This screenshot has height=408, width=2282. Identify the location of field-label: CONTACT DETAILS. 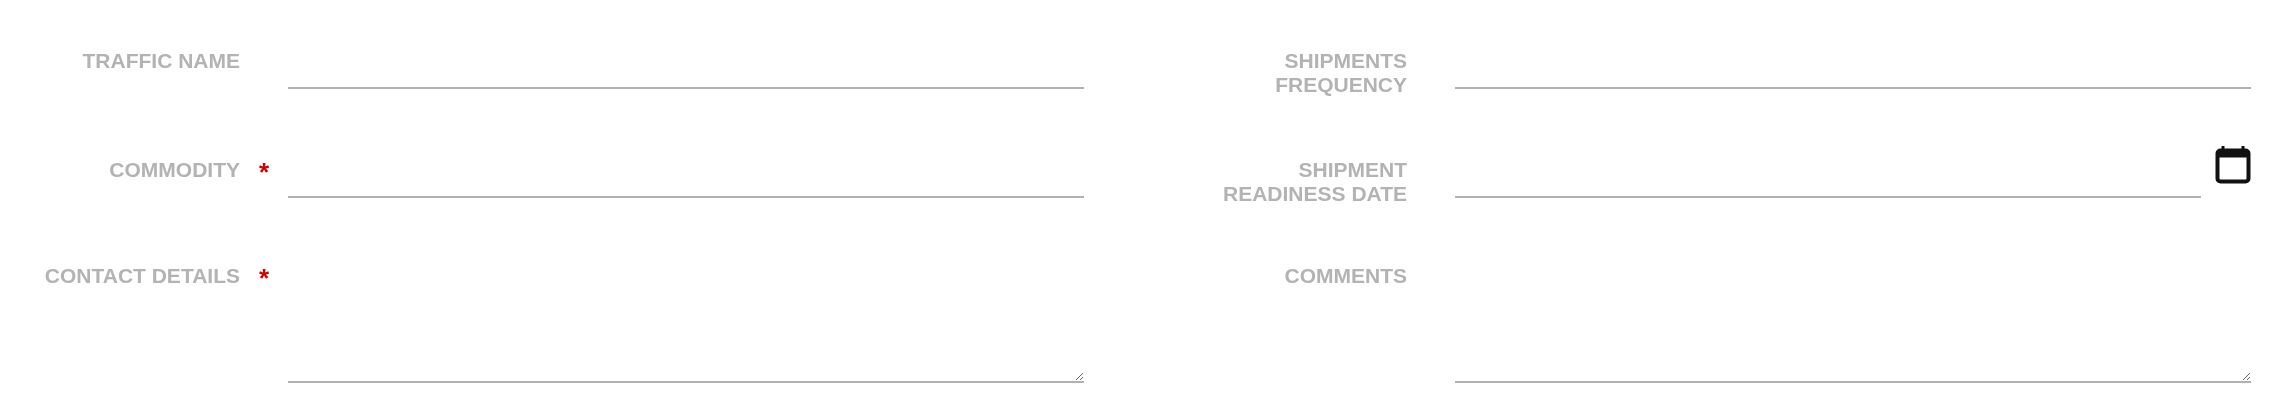
(142, 276).